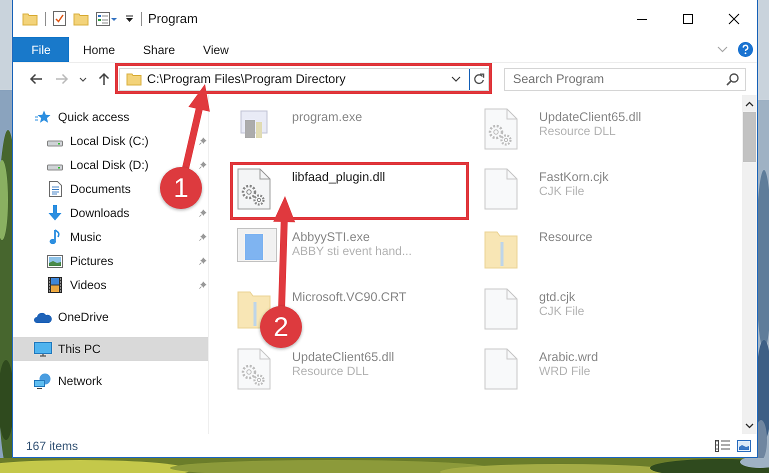 Image resolution: width=769 pixels, height=473 pixels. Describe the element at coordinates (80, 381) in the screenshot. I see `nav-item: Network` at that location.